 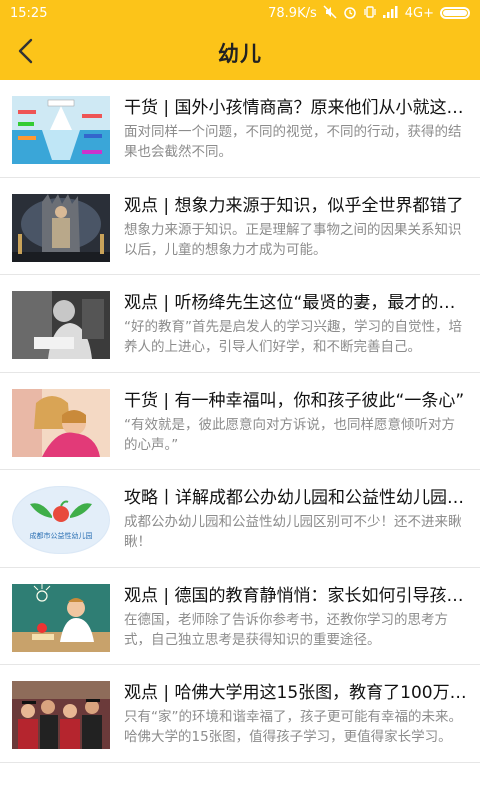 I want to click on article-desc: 成都公办幼儿园和公益性幼儿园区别可不少！还不进来瞅瞅！, so click(x=293, y=532).